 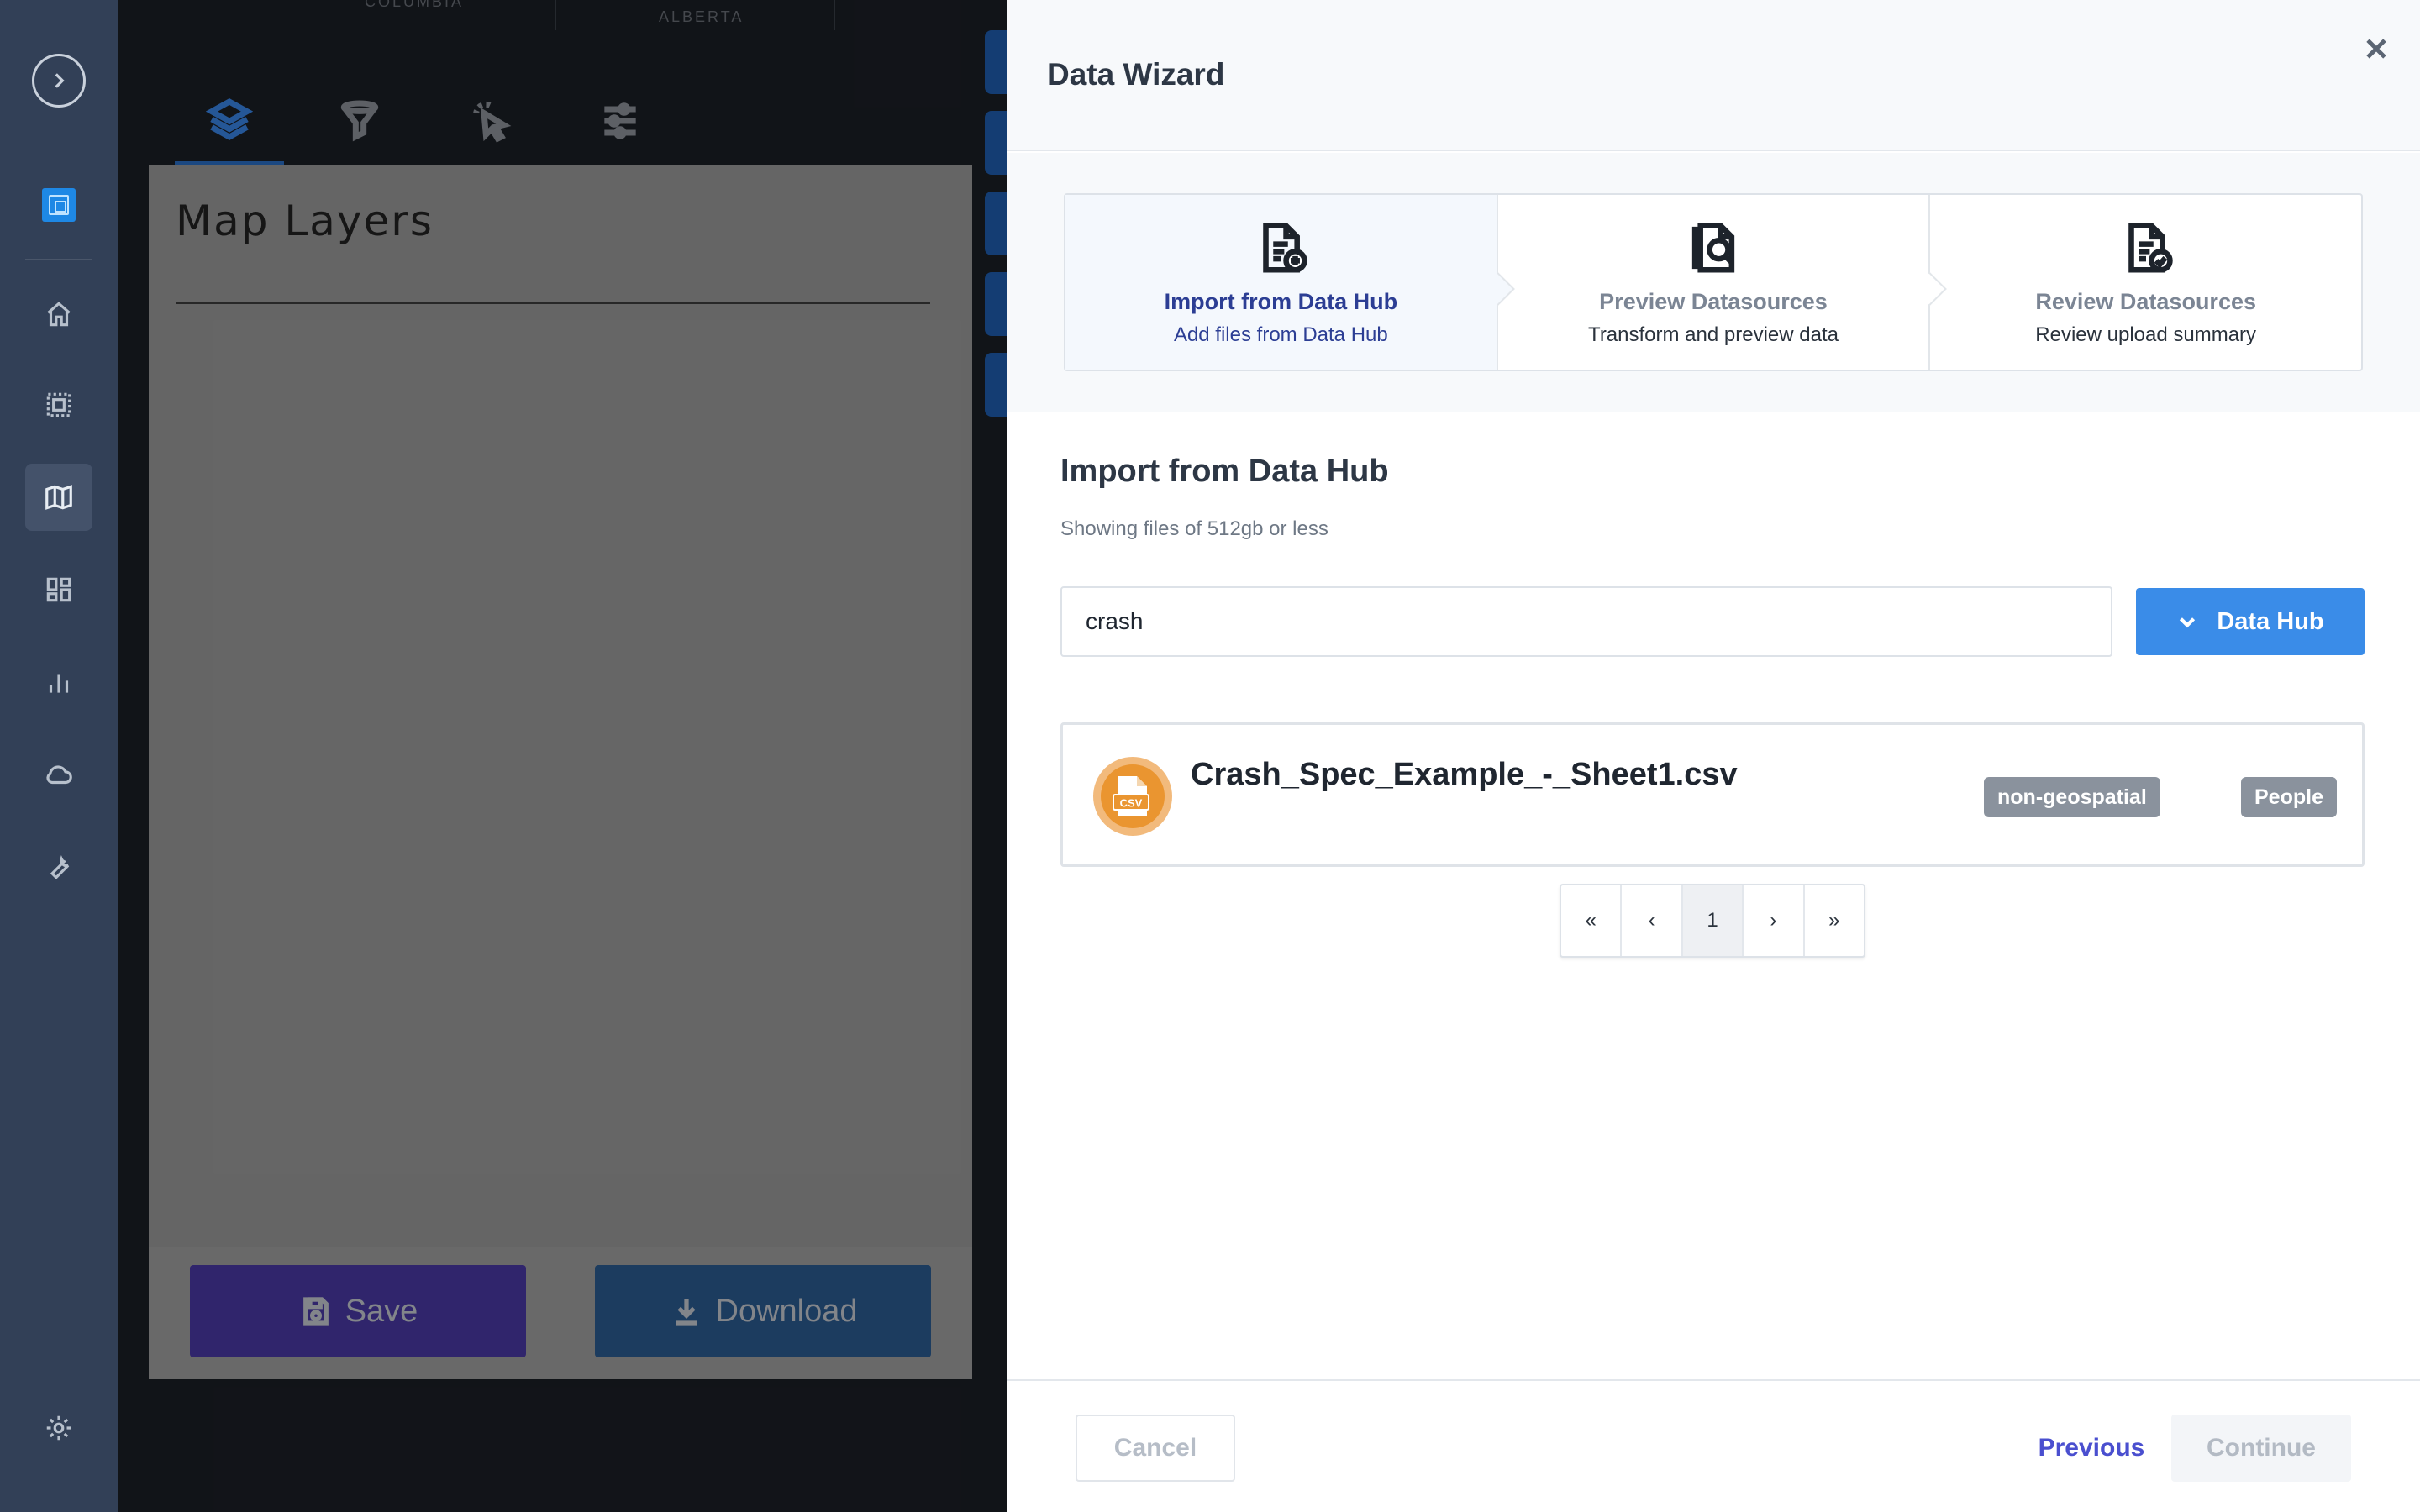 What do you see at coordinates (1592, 920) in the screenshot?
I see `first-page-button: «` at bounding box center [1592, 920].